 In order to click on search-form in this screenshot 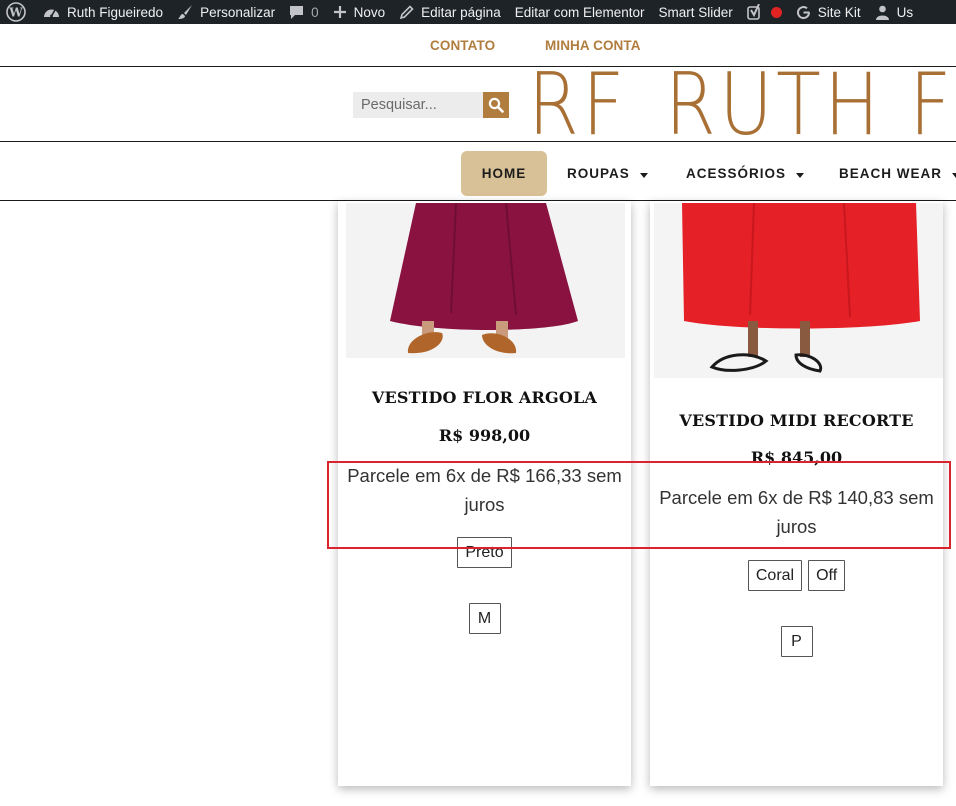, I will do `click(431, 105)`.